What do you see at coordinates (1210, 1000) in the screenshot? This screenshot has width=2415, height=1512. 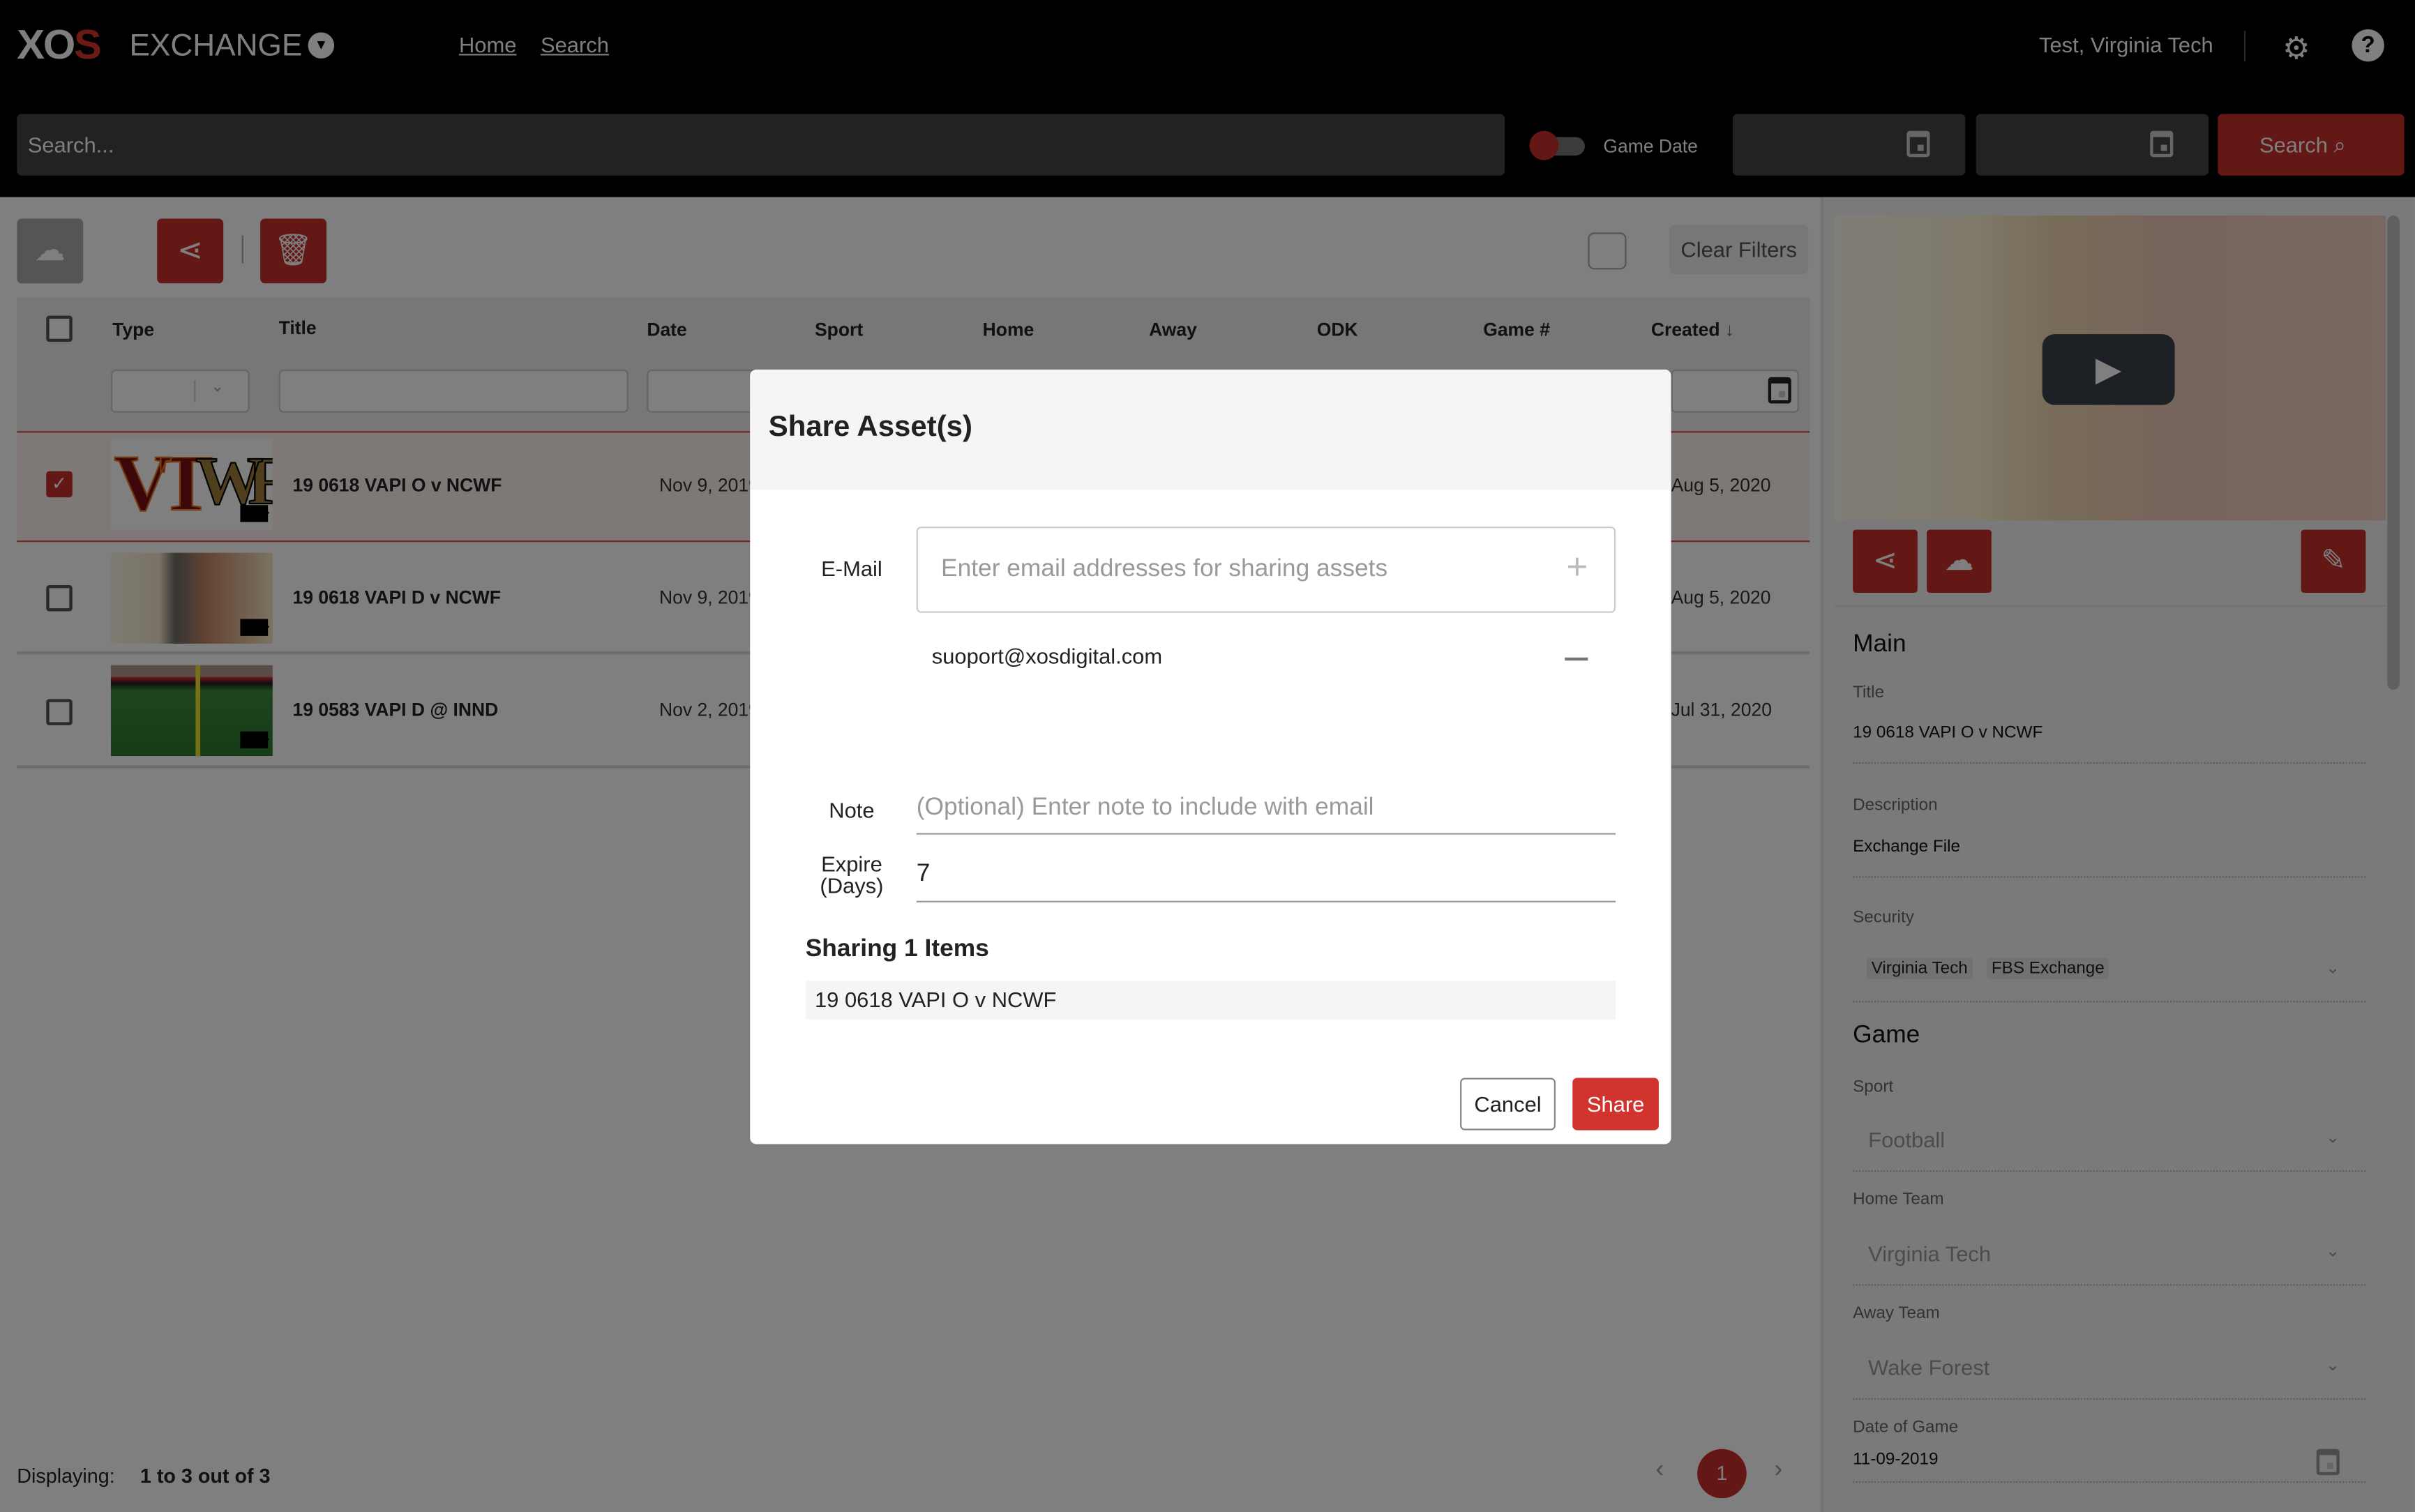 I see `shared-item: 19 0618 VAPI O v NCWF` at bounding box center [1210, 1000].